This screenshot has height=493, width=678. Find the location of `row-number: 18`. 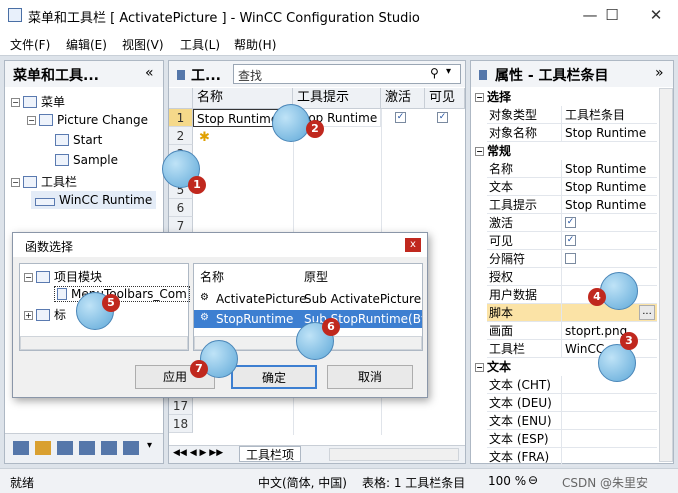

row-number: 18 is located at coordinates (181, 424).